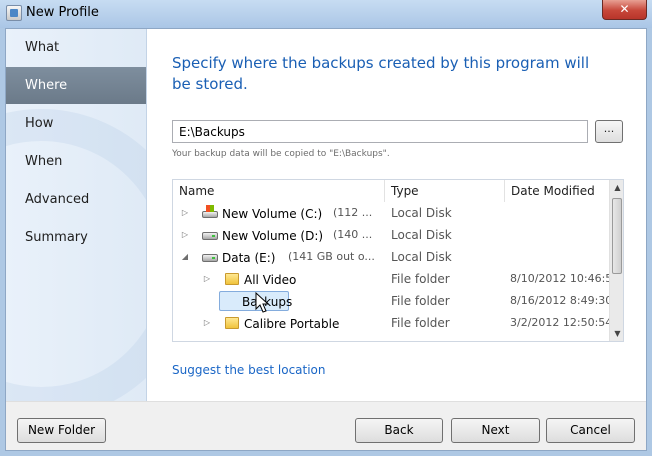  What do you see at coordinates (326, 425) in the screenshot?
I see `button-bar: New Folder Back Next Cancel` at bounding box center [326, 425].